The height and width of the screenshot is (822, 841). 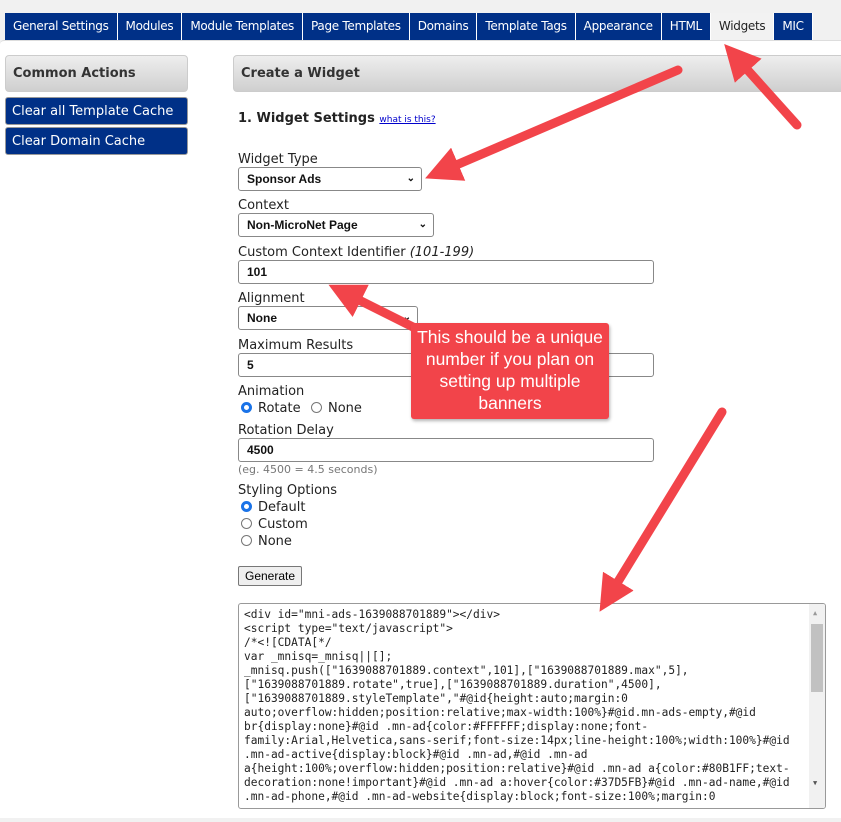 I want to click on arrow-to-code, so click(x=663, y=509).